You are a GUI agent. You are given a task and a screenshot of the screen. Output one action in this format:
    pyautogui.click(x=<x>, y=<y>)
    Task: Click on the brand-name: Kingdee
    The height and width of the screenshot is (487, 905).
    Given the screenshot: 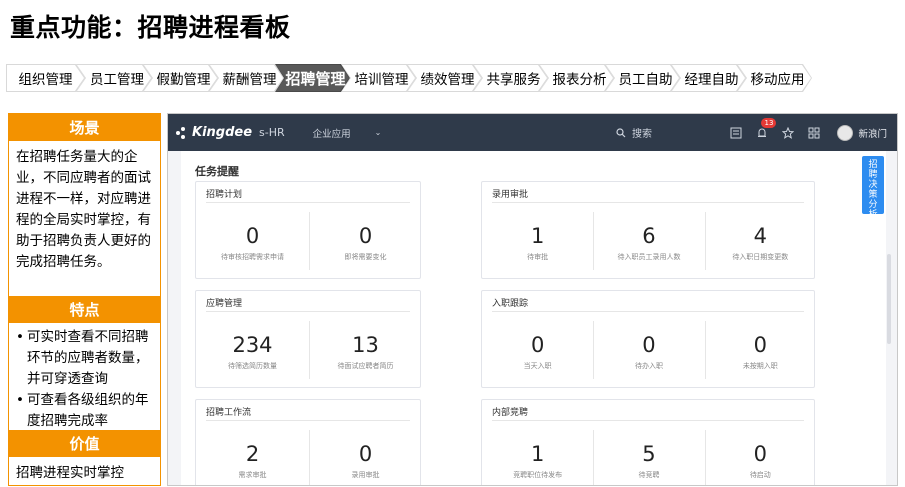 What is the action you would take?
    pyautogui.click(x=222, y=132)
    